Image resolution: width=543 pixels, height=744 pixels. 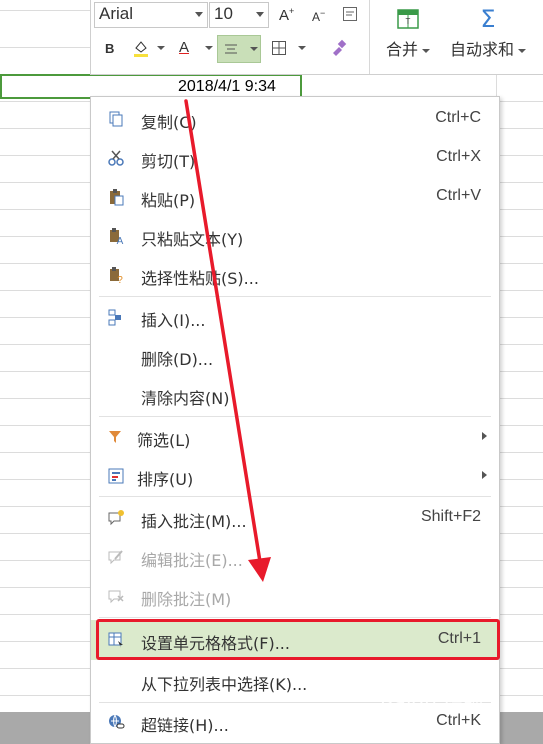 I want to click on annotation-arrow, so click(x=227, y=340).